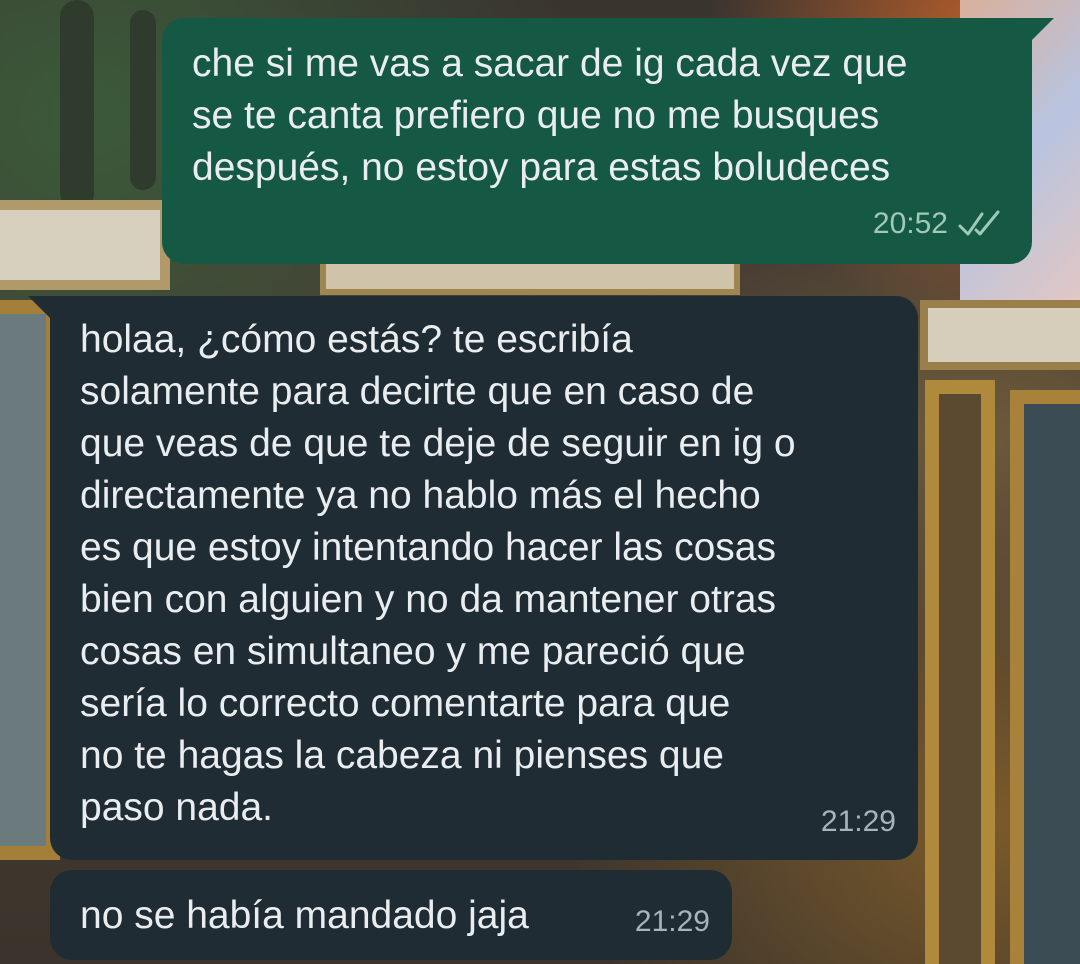 This screenshot has width=1080, height=964. I want to click on incoming-message-bubble: no se había mandado jaja 21:29, so click(391, 915).